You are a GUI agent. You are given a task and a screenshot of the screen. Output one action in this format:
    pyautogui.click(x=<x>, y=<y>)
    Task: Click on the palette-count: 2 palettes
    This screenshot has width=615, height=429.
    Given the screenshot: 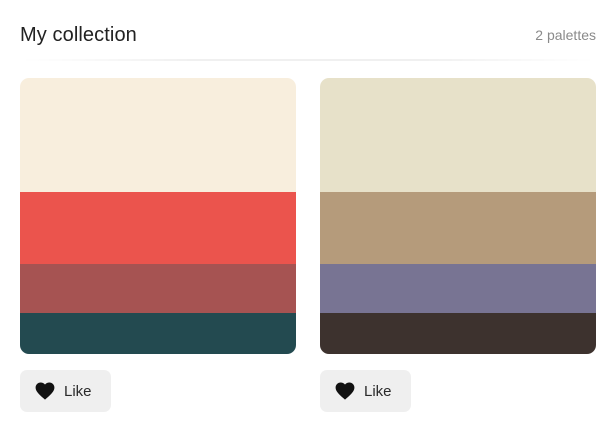 What is the action you would take?
    pyautogui.click(x=565, y=35)
    